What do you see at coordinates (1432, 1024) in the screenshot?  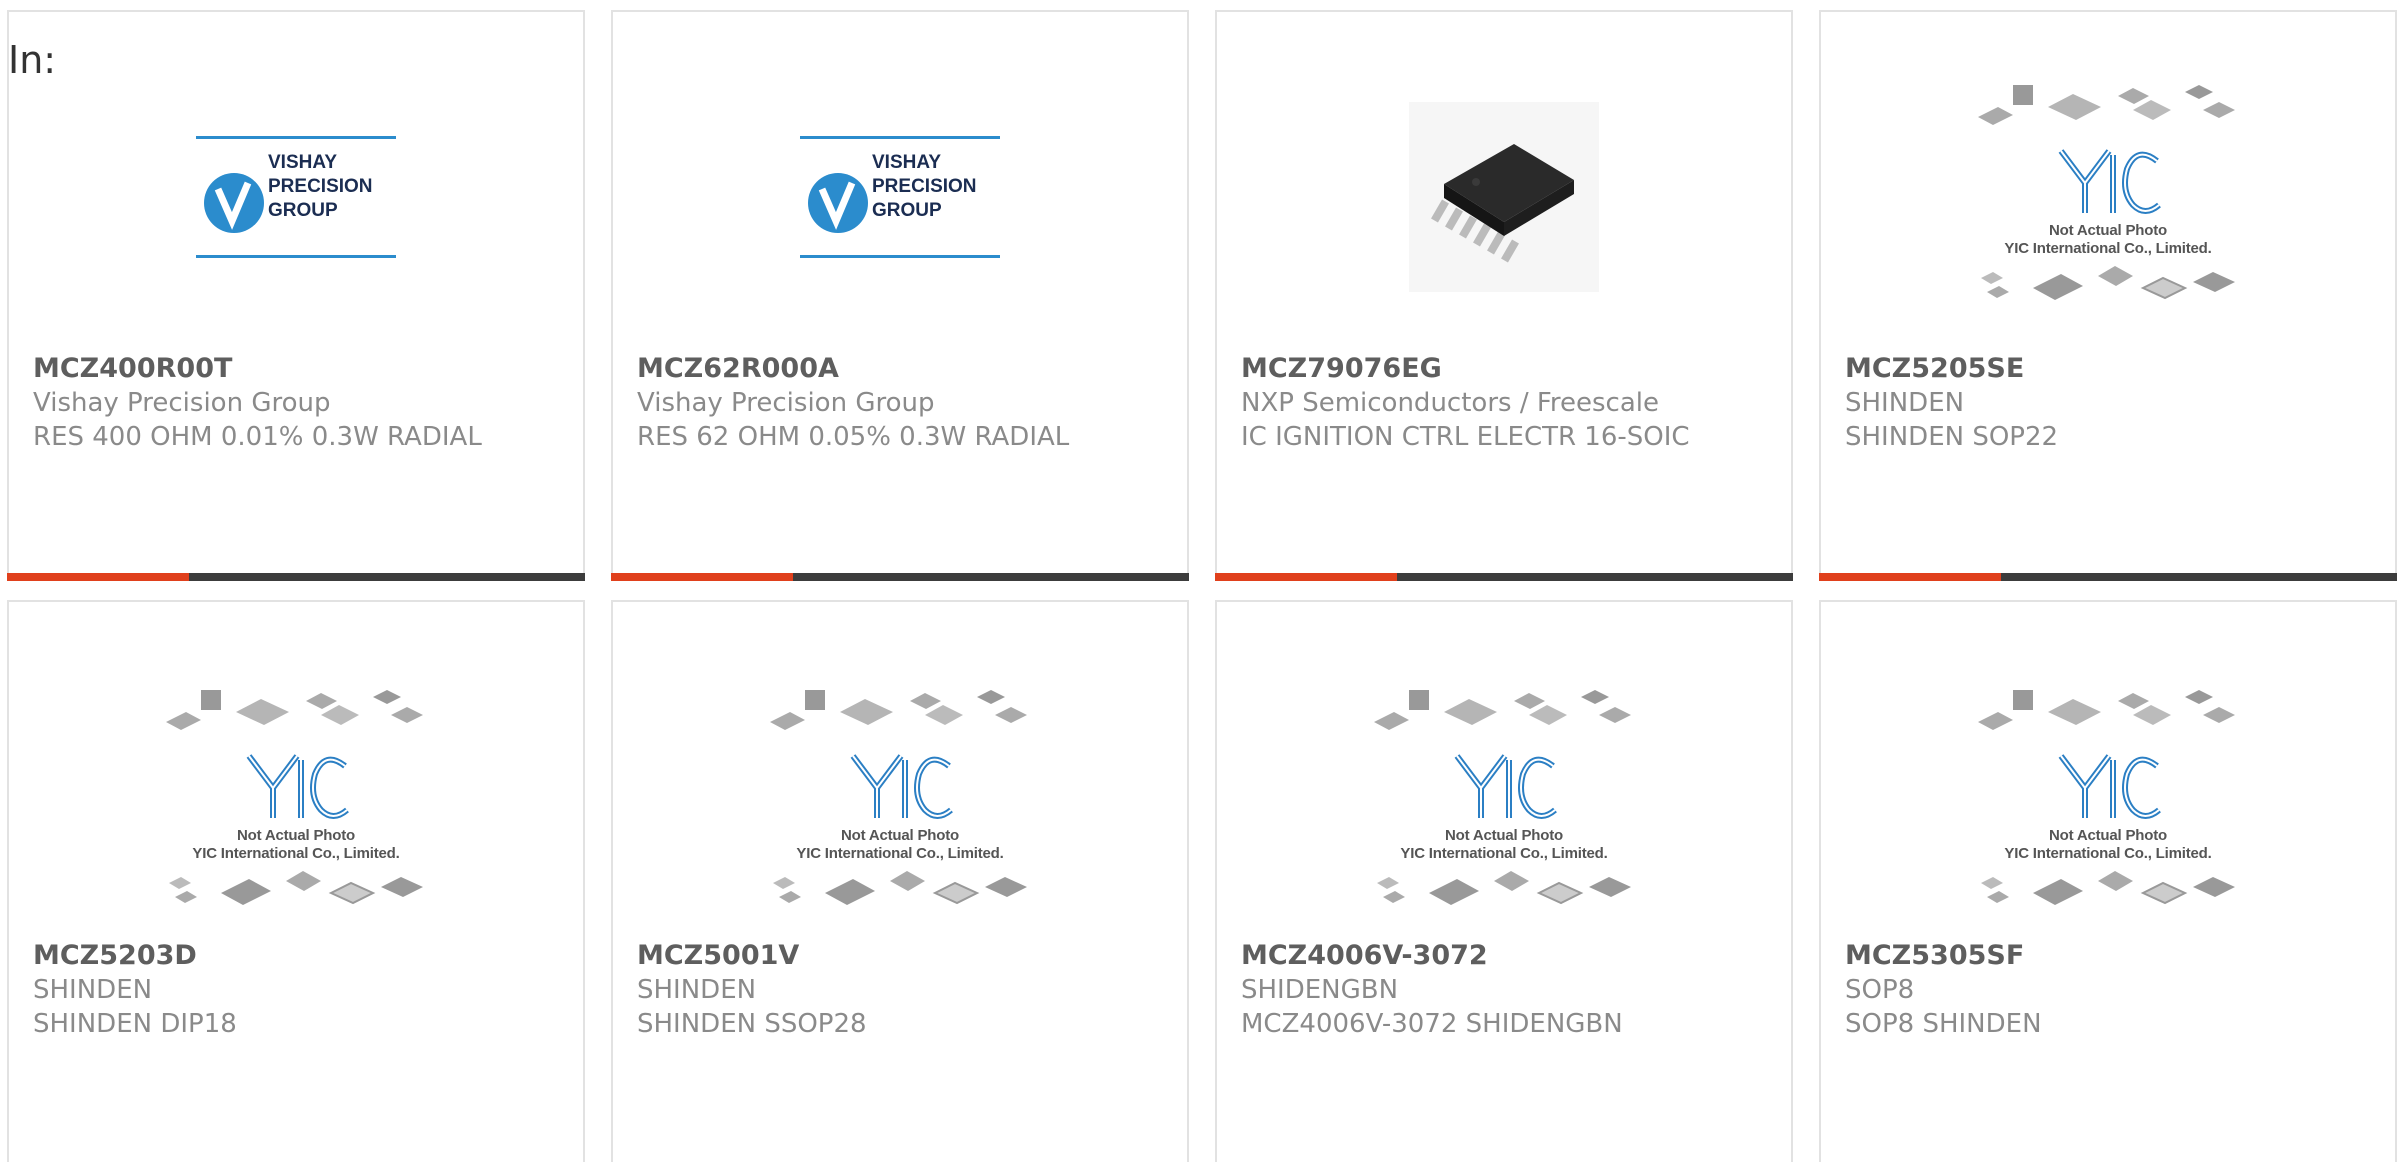 I see `description: MCZ4006V-3072 SHIDENGBN` at bounding box center [1432, 1024].